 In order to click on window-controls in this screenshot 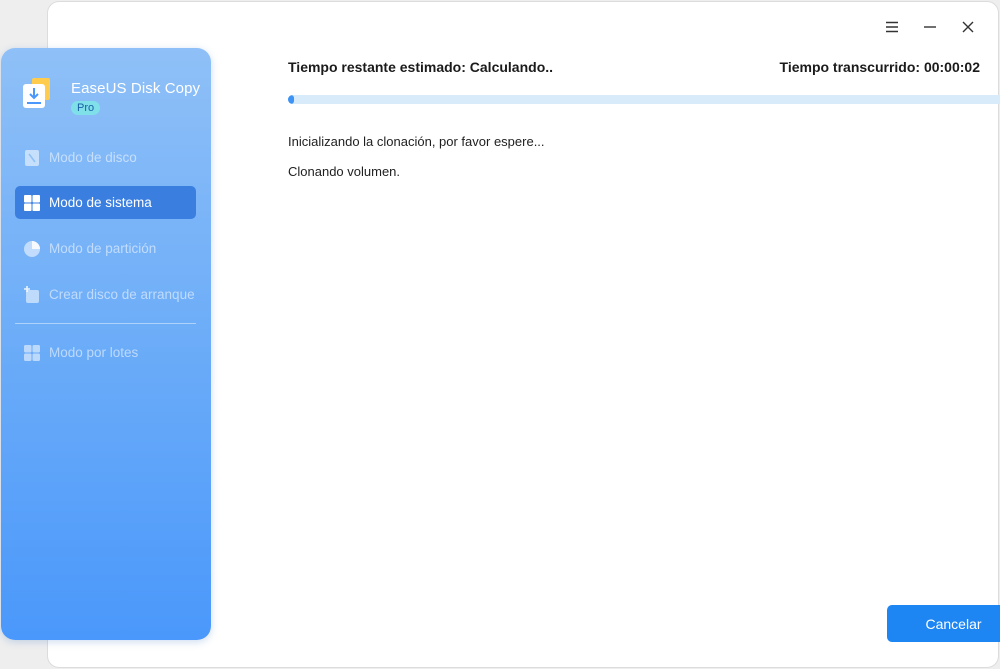, I will do `click(930, 27)`.